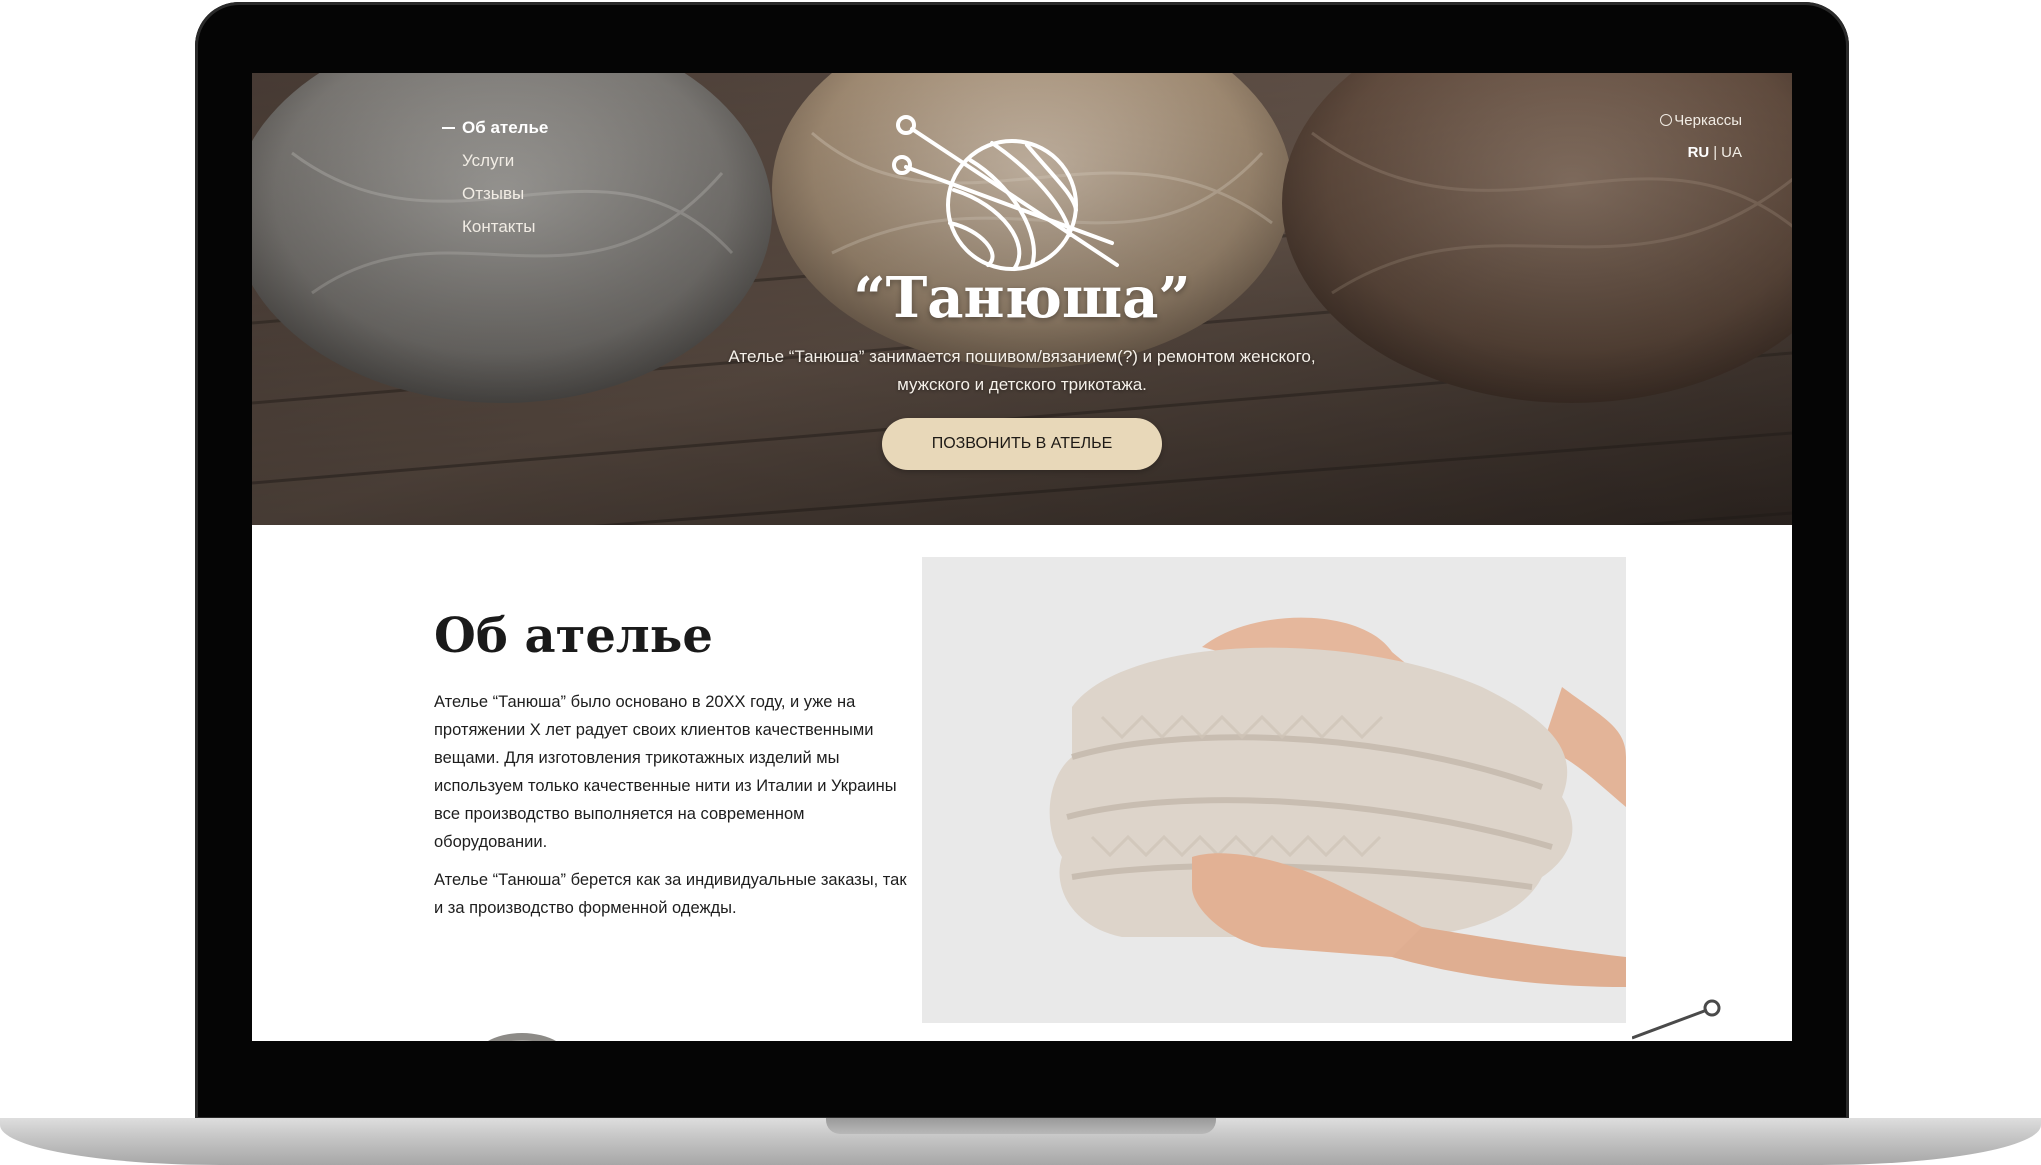  I want to click on map-pin-icon, so click(1666, 120).